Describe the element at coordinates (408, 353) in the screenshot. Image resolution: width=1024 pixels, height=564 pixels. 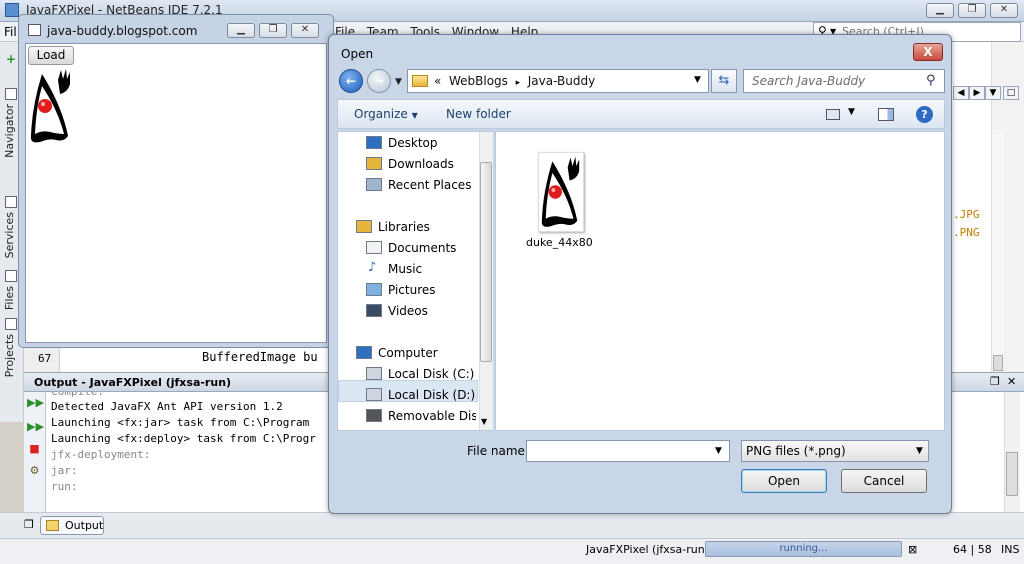
I see `nav-item-computer: Computer` at that location.